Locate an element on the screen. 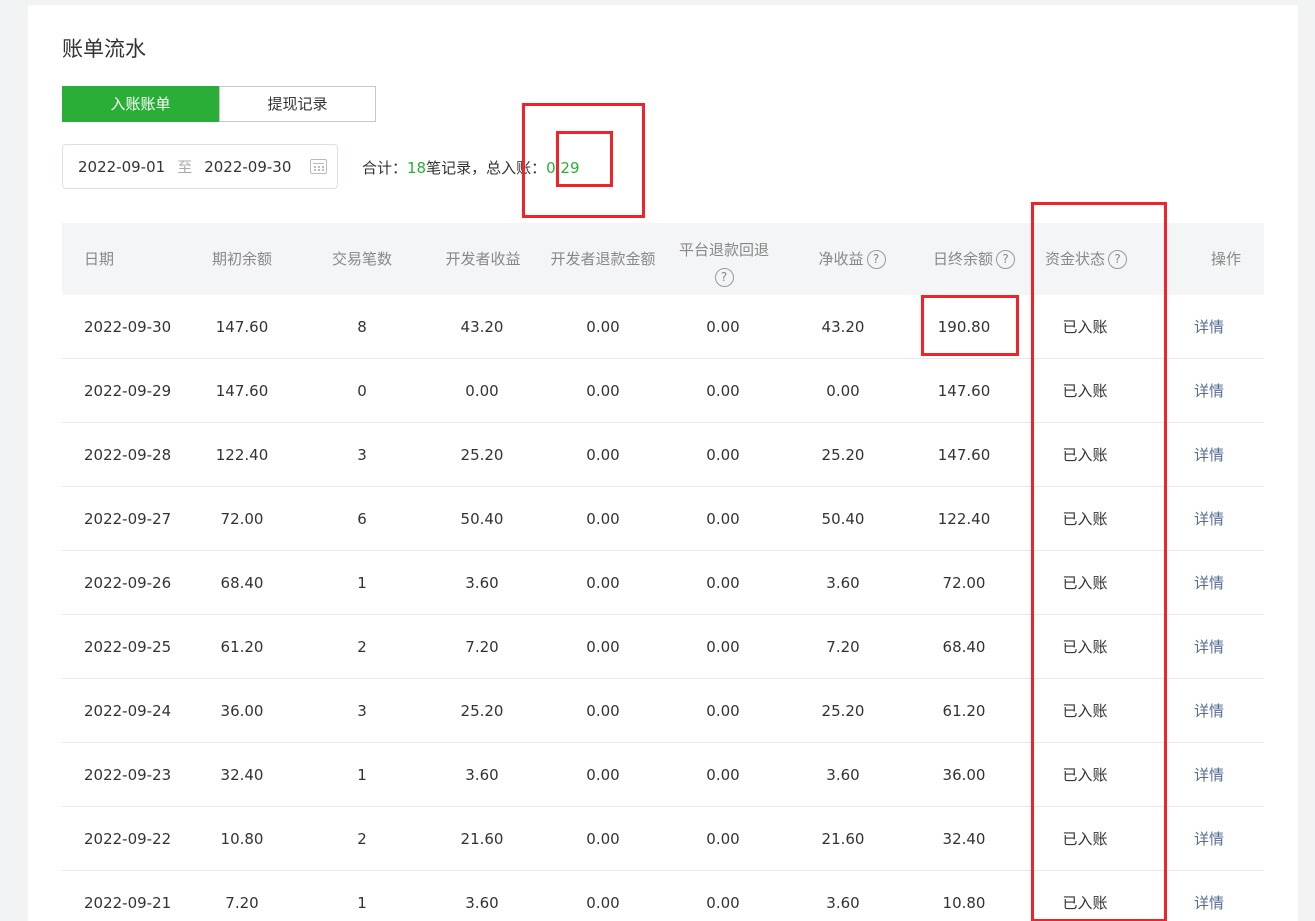 Image resolution: width=1315 pixels, height=921 pixels. cell-closing-balance: 68.40 is located at coordinates (964, 647).